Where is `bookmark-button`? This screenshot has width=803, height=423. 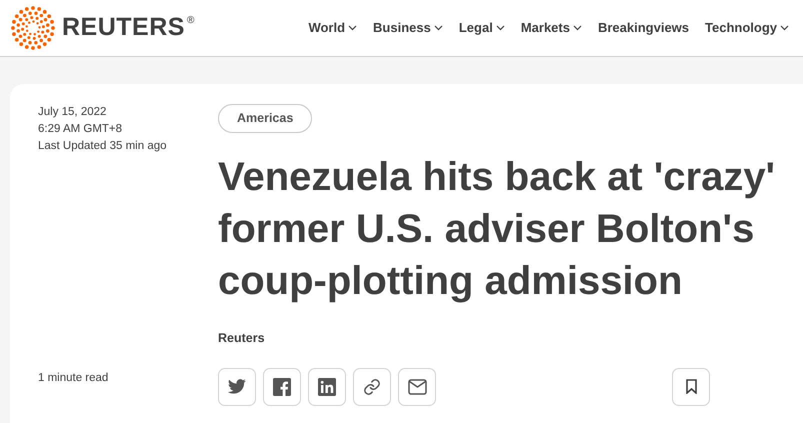 bookmark-button is located at coordinates (691, 387).